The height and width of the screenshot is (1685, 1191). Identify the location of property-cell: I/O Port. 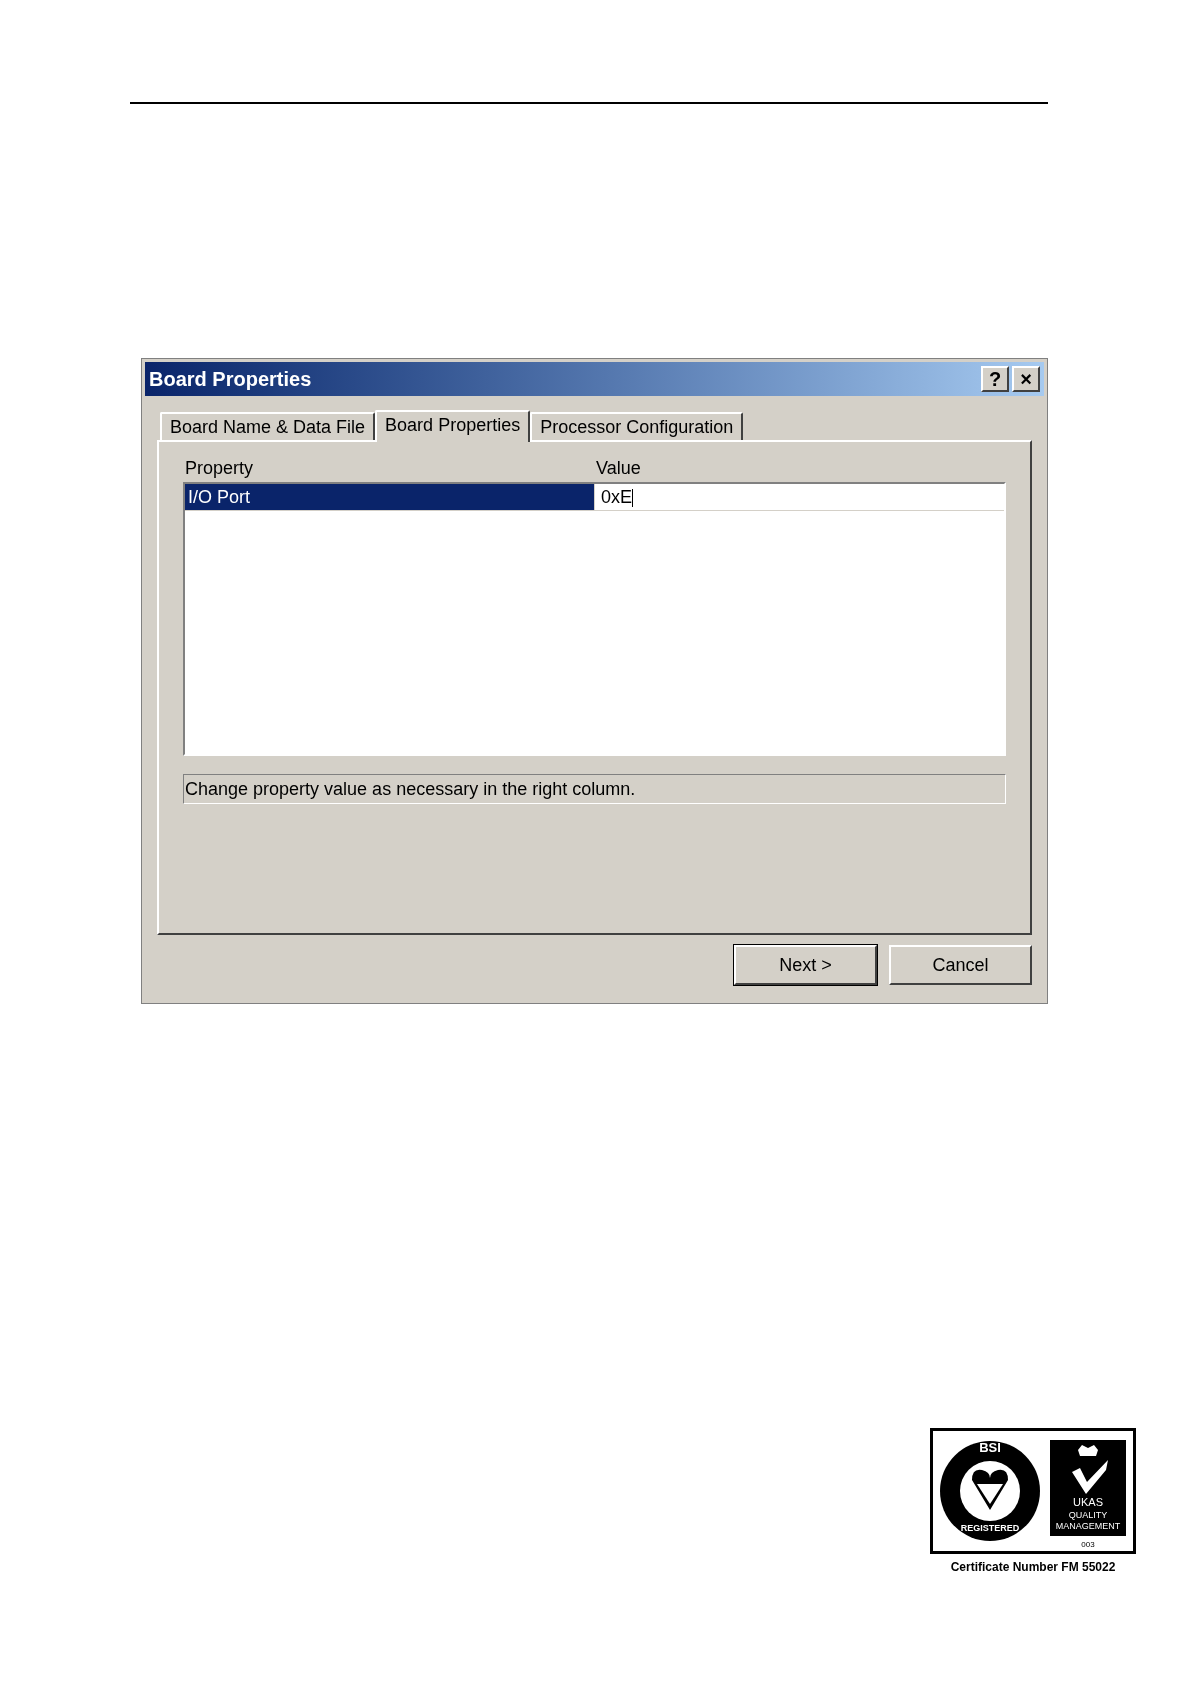
(389, 497).